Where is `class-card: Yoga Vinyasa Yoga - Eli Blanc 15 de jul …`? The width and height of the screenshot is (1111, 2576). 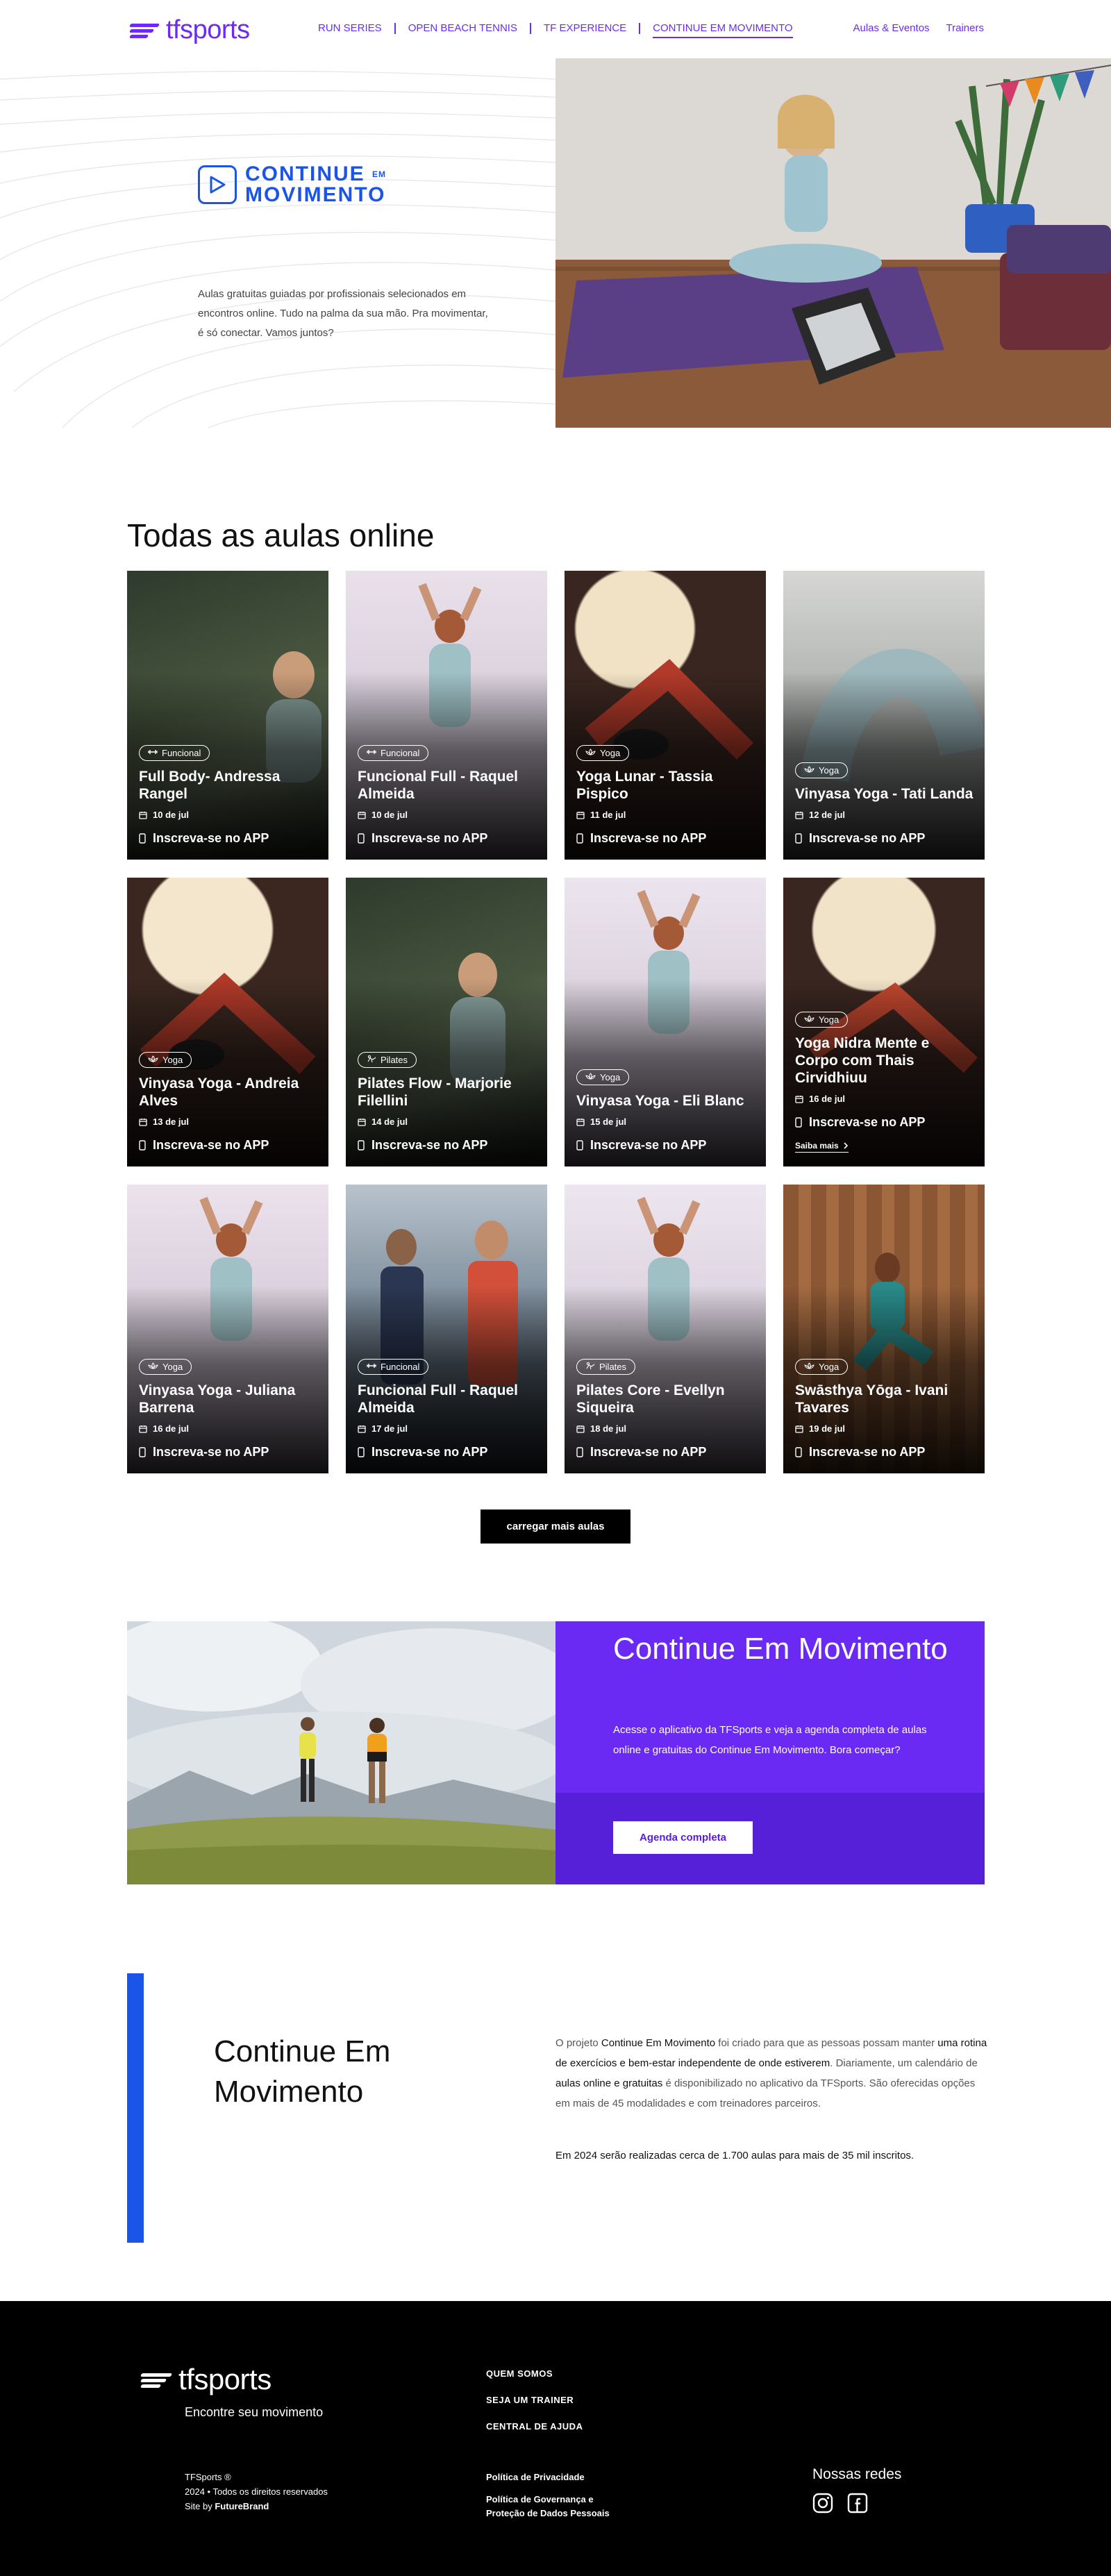 class-card: Yoga Vinyasa Yoga - Eli Blanc 15 de jul … is located at coordinates (665, 1022).